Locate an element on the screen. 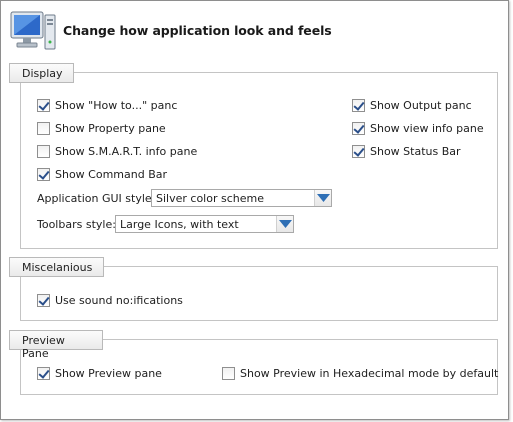 The width and height of the screenshot is (513, 422). display-section-header: Display is located at coordinates (41, 73).